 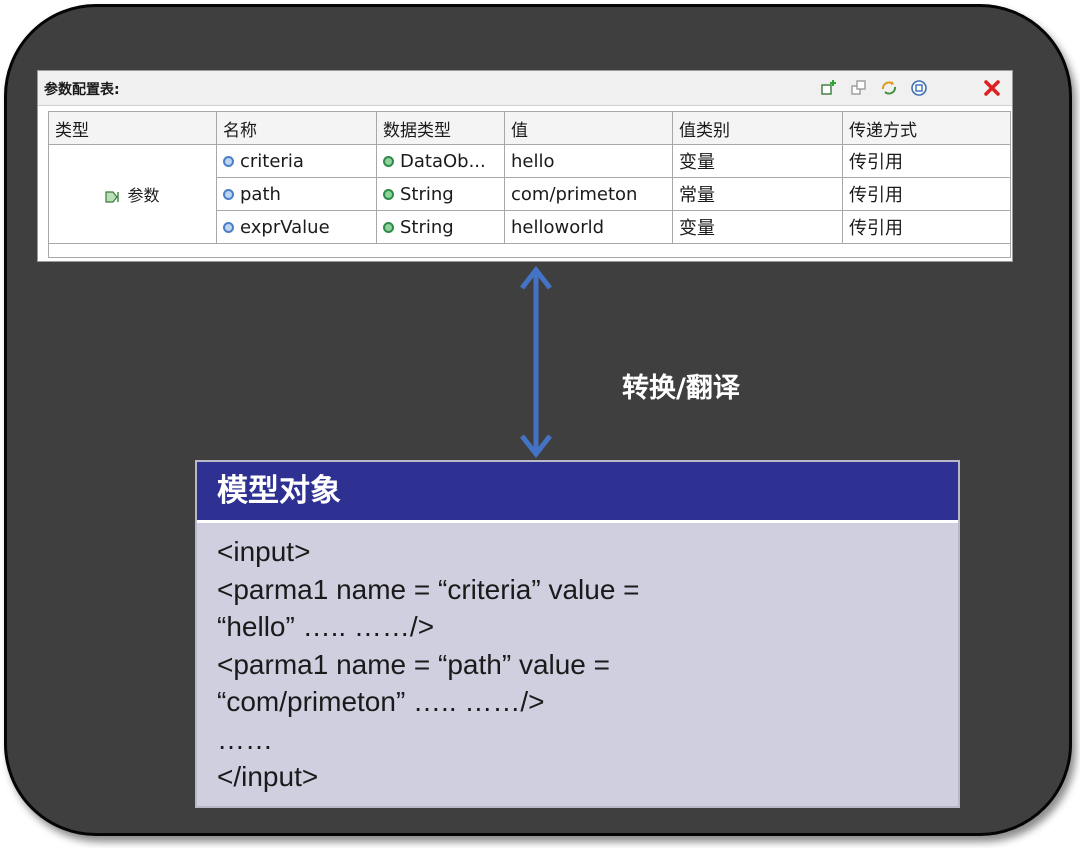 What do you see at coordinates (296, 194) in the screenshot?
I see `name-cell: path` at bounding box center [296, 194].